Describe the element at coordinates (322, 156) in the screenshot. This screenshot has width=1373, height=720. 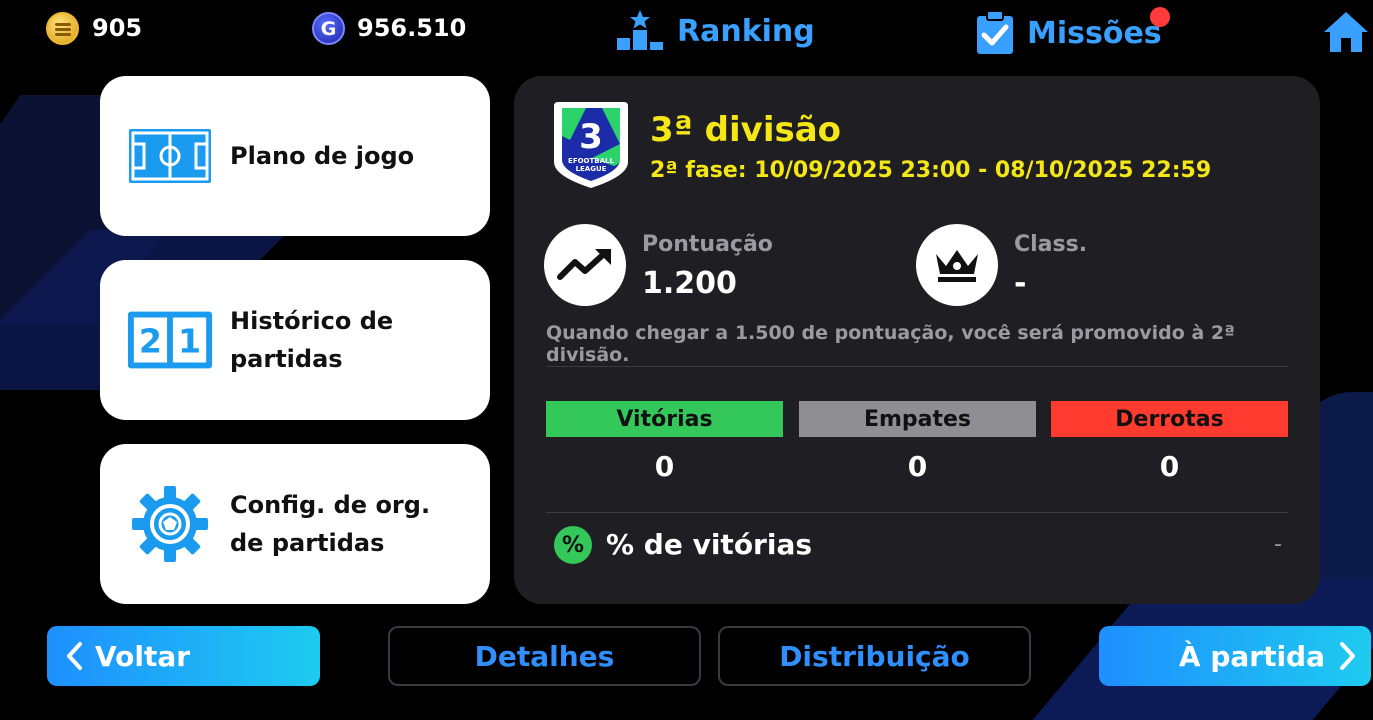
I see `menu-item-label: Plano de jogo` at that location.